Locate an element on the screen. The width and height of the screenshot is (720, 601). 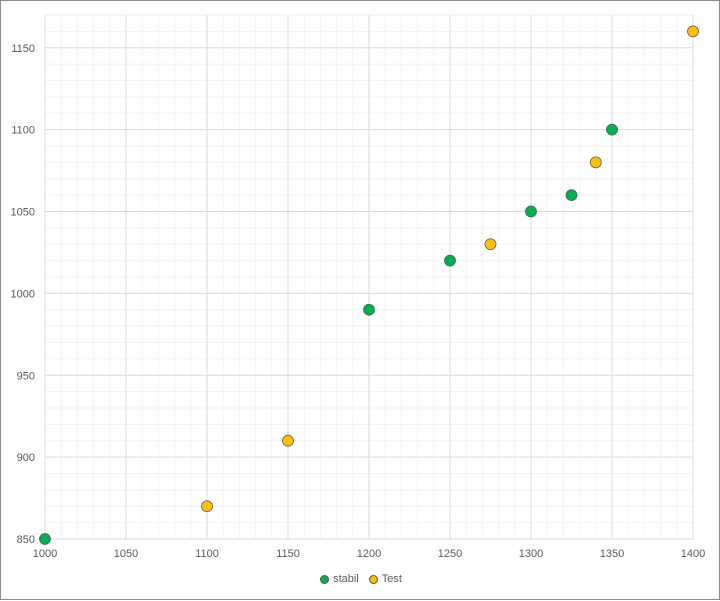
y-tick-label: 1150 is located at coordinates (23, 49).